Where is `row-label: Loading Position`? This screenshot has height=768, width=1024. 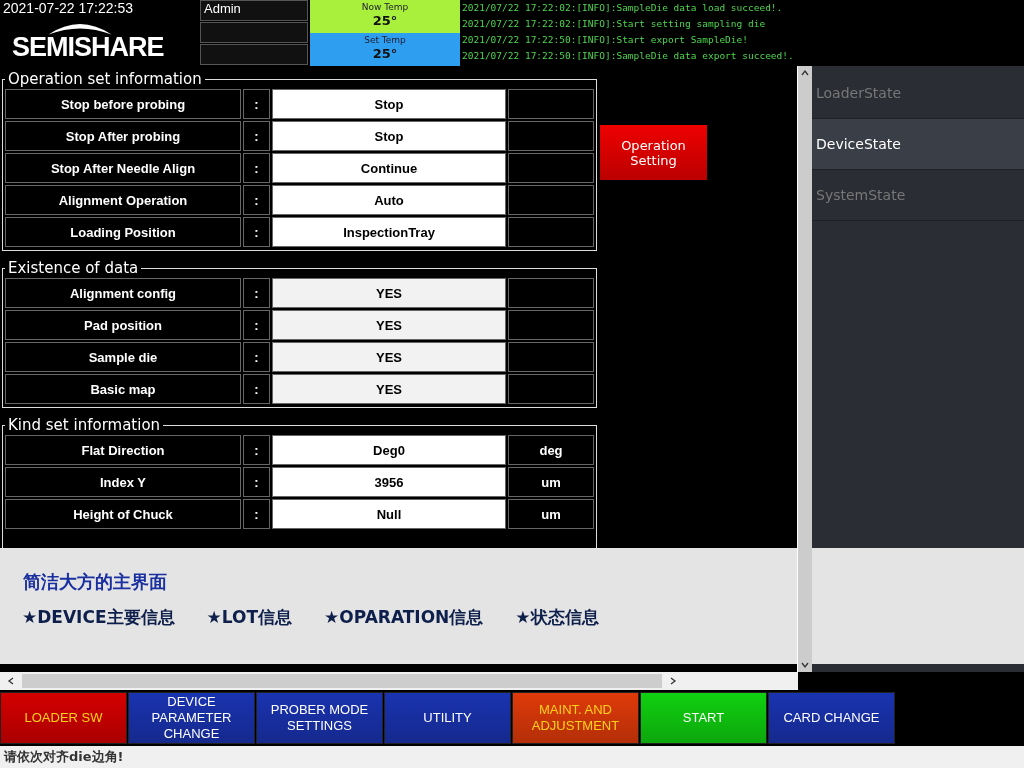
row-label: Loading Position is located at coordinates (123, 232).